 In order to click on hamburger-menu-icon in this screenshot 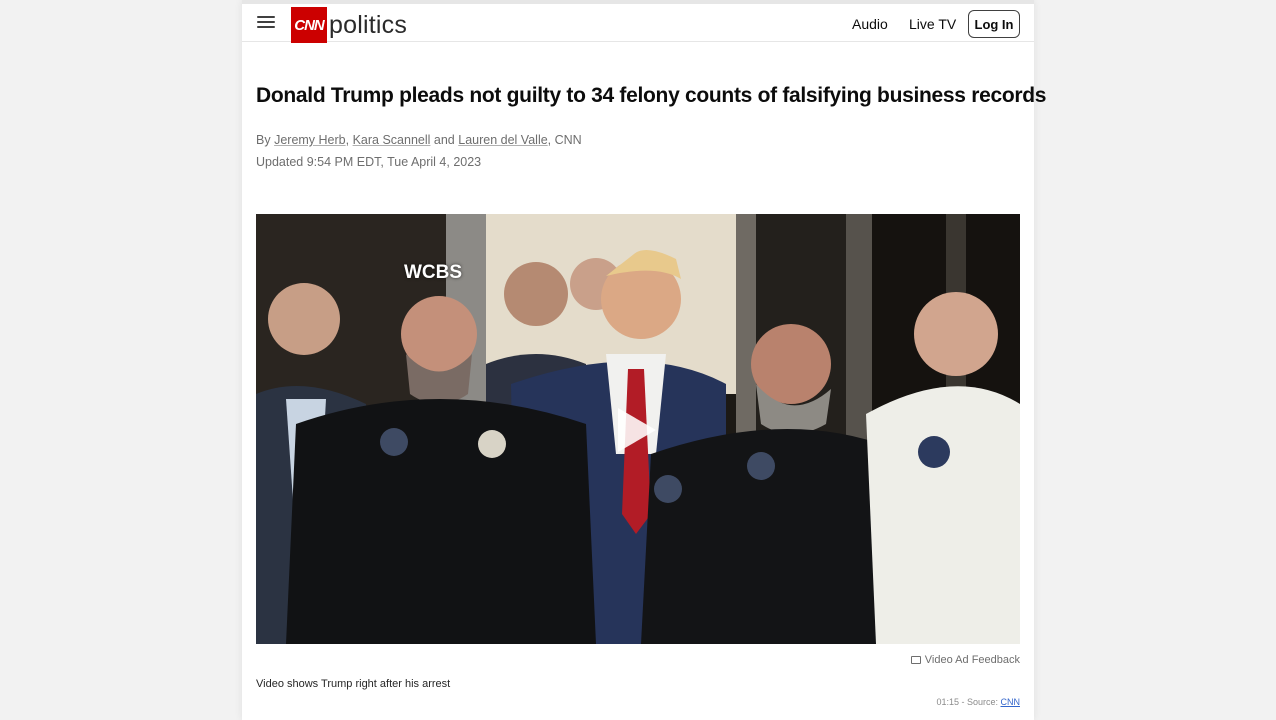, I will do `click(266, 21)`.